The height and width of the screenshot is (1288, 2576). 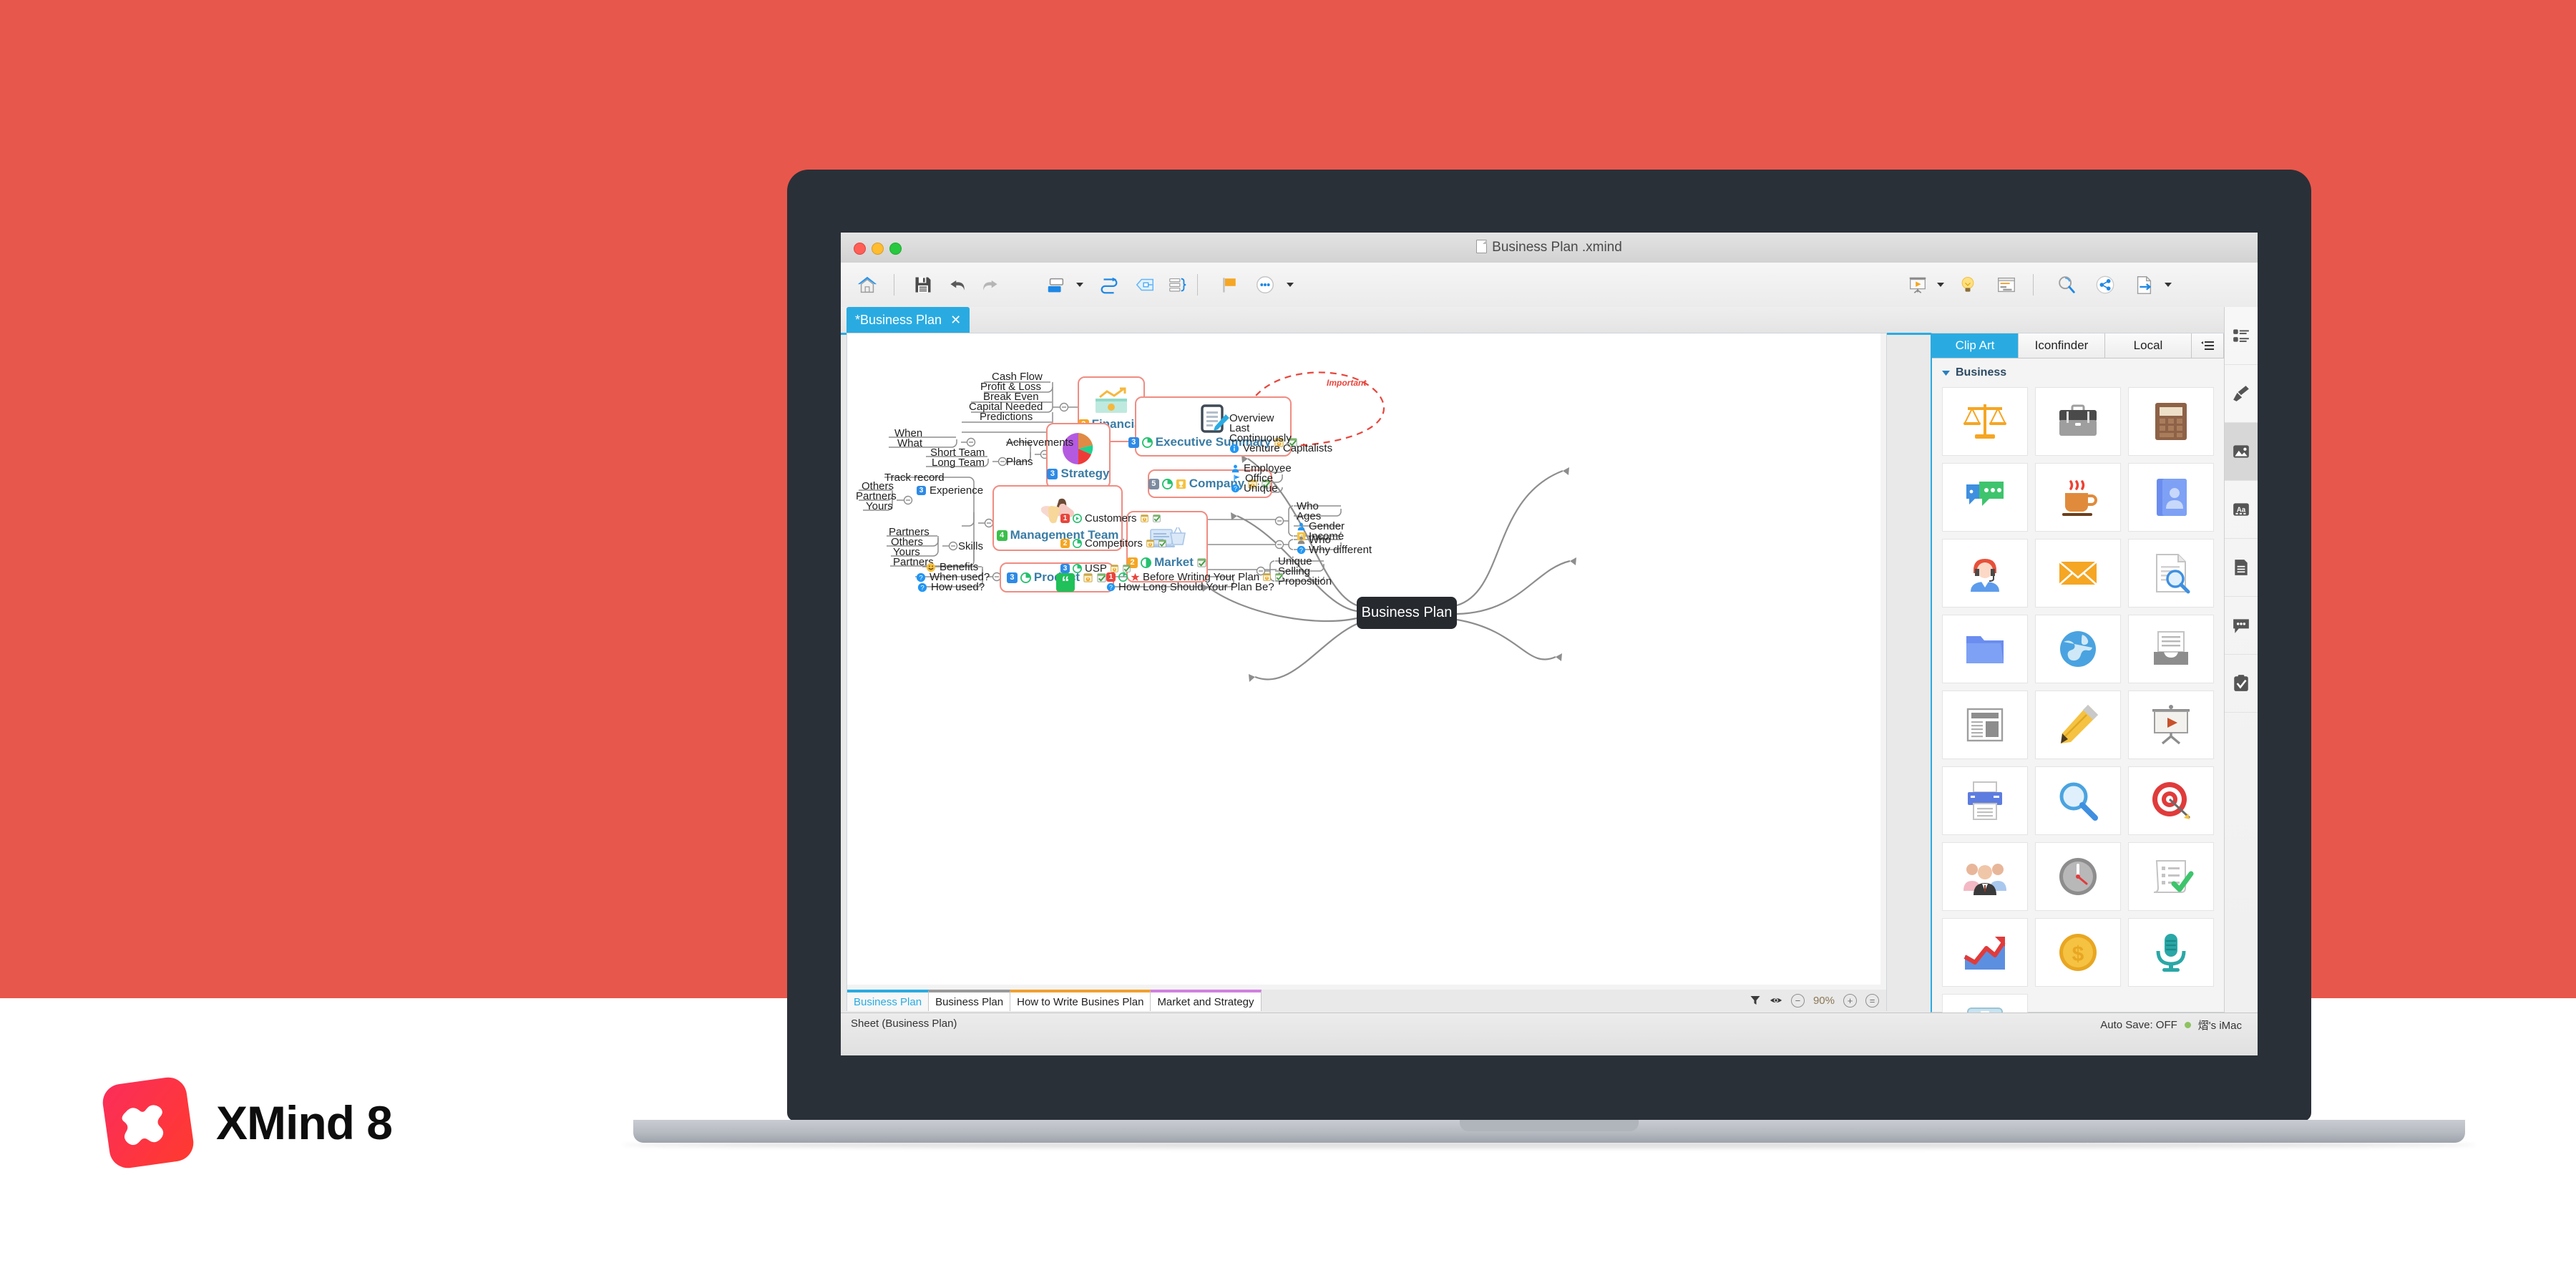 What do you see at coordinates (1177, 285) in the screenshot?
I see `summary-icon` at bounding box center [1177, 285].